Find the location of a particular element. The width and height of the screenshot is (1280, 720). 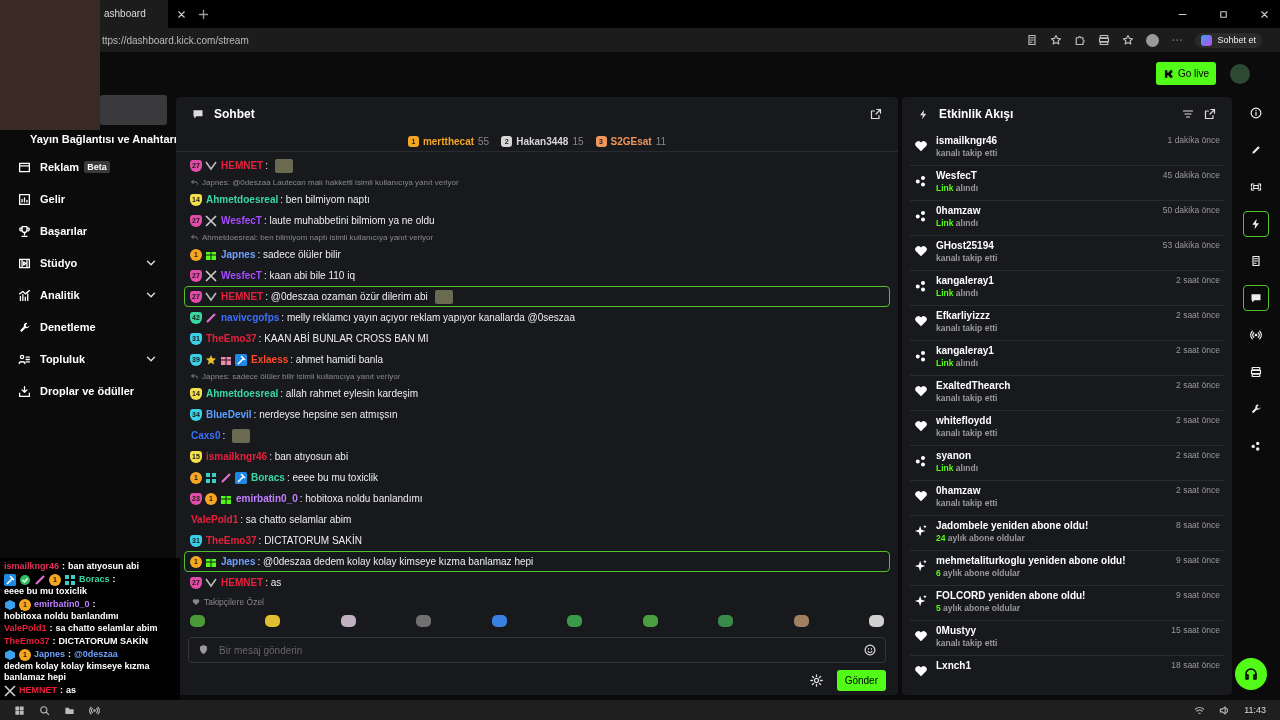

lightning-icon is located at coordinates (1256, 224).